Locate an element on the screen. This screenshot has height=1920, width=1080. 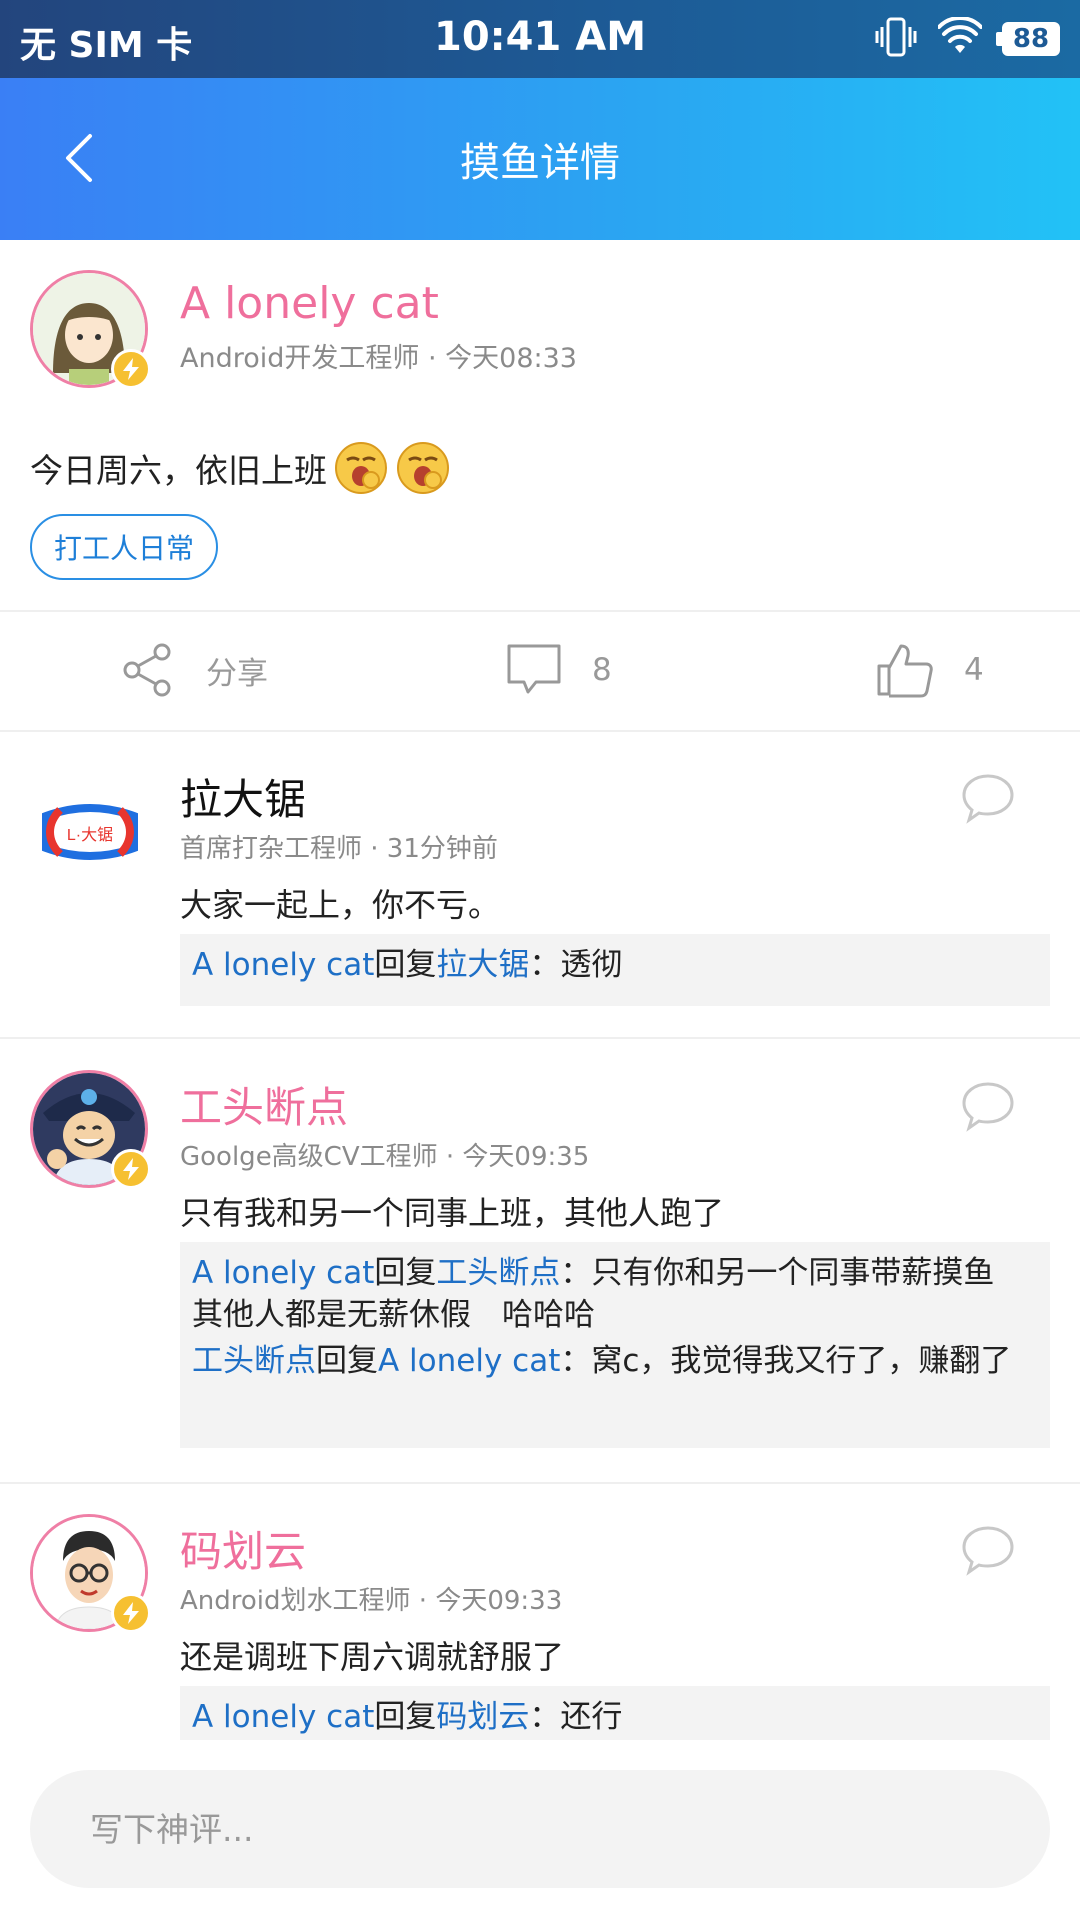
reply-line: 工头断点回复A lonely cat：窝c，我觉得我又行了，赚翻了 is located at coordinates (615, 1361).